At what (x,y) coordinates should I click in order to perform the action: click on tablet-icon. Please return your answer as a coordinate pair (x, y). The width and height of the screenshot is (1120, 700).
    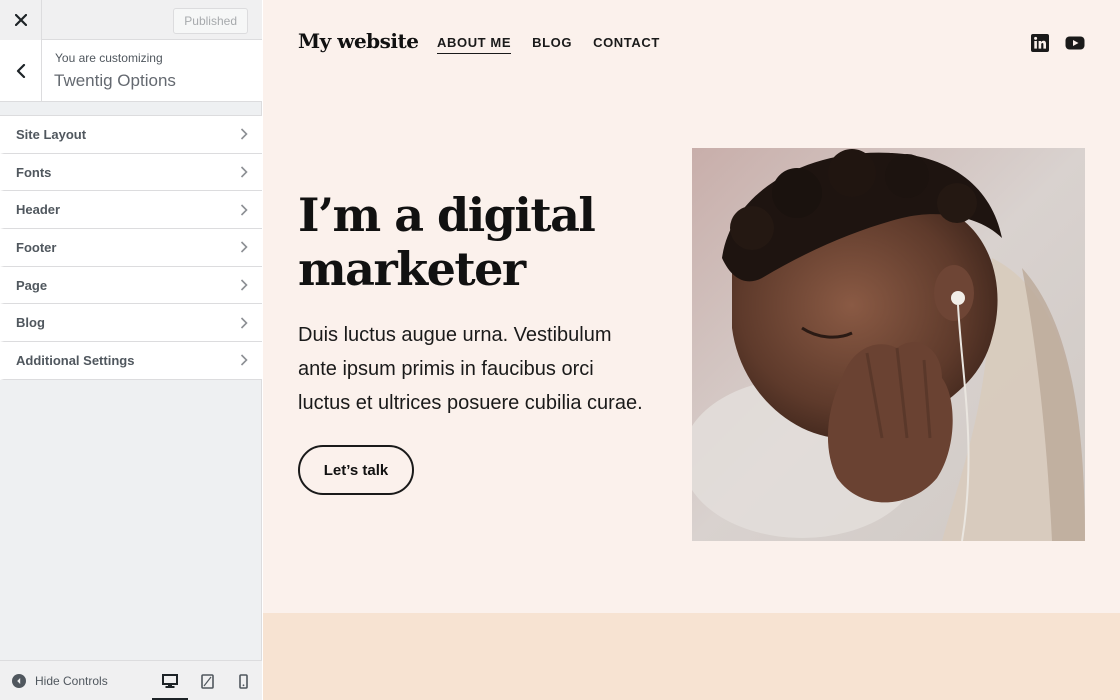
    Looking at the image, I should click on (207, 681).